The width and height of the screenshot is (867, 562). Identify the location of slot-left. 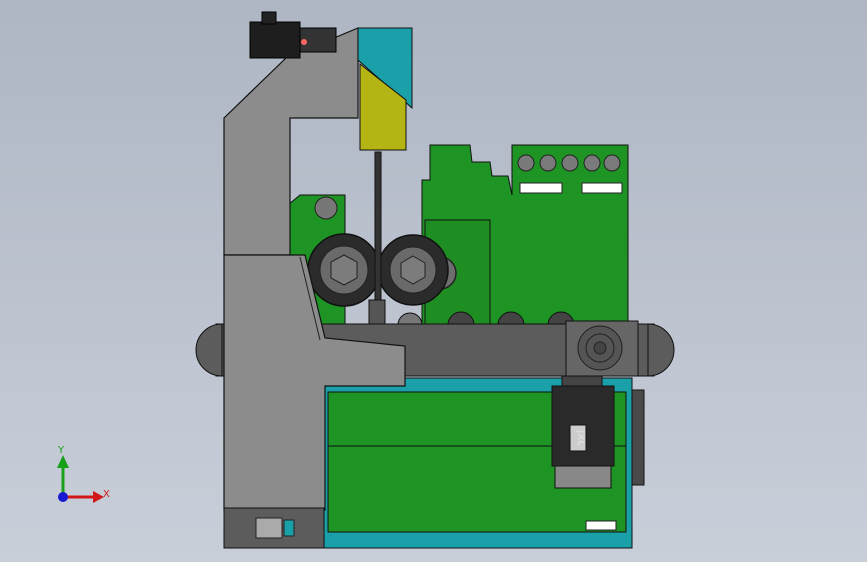
(541, 188).